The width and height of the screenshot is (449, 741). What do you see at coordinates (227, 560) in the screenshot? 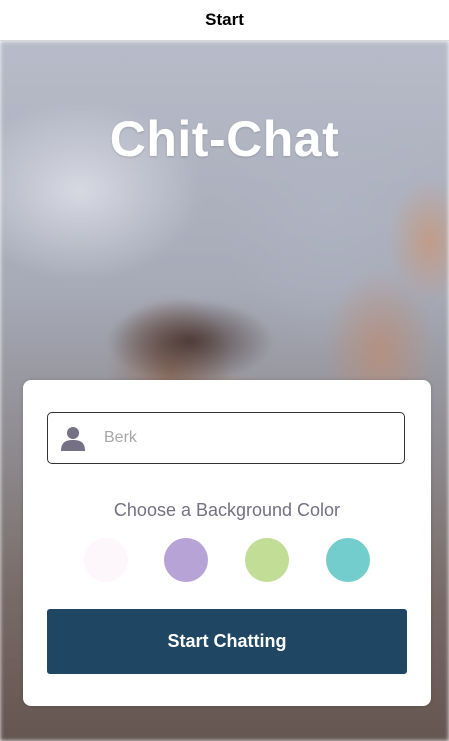
I see `color-swatches` at bounding box center [227, 560].